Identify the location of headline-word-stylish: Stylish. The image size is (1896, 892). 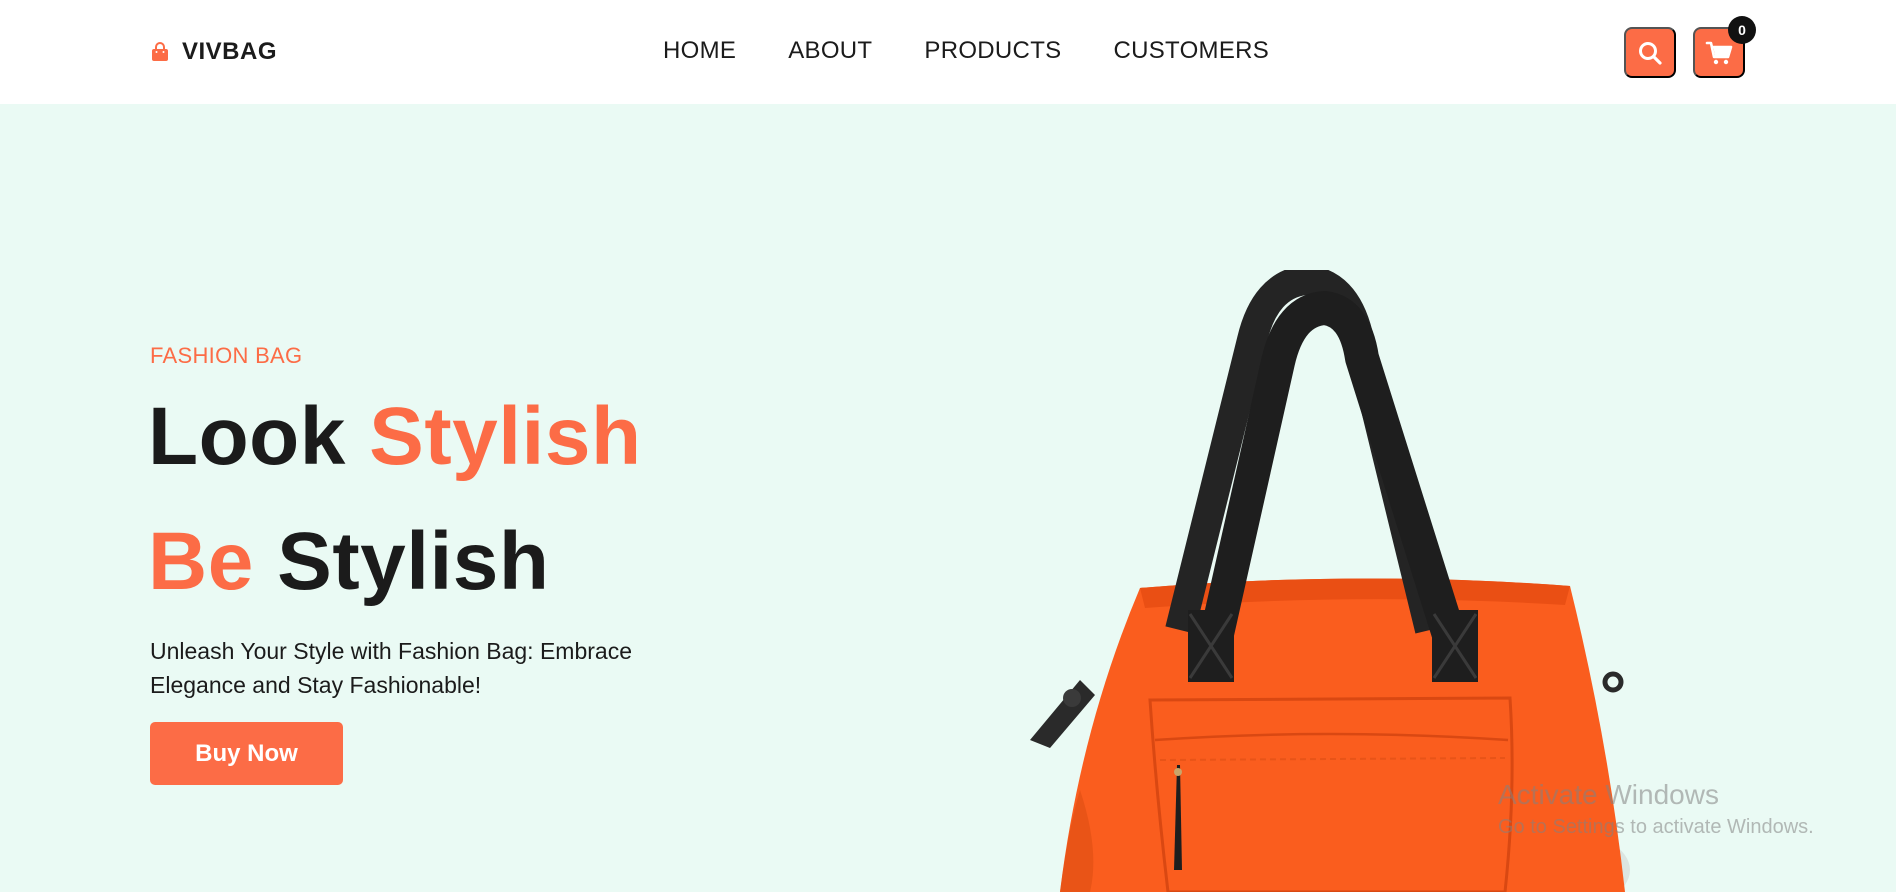
(413, 561).